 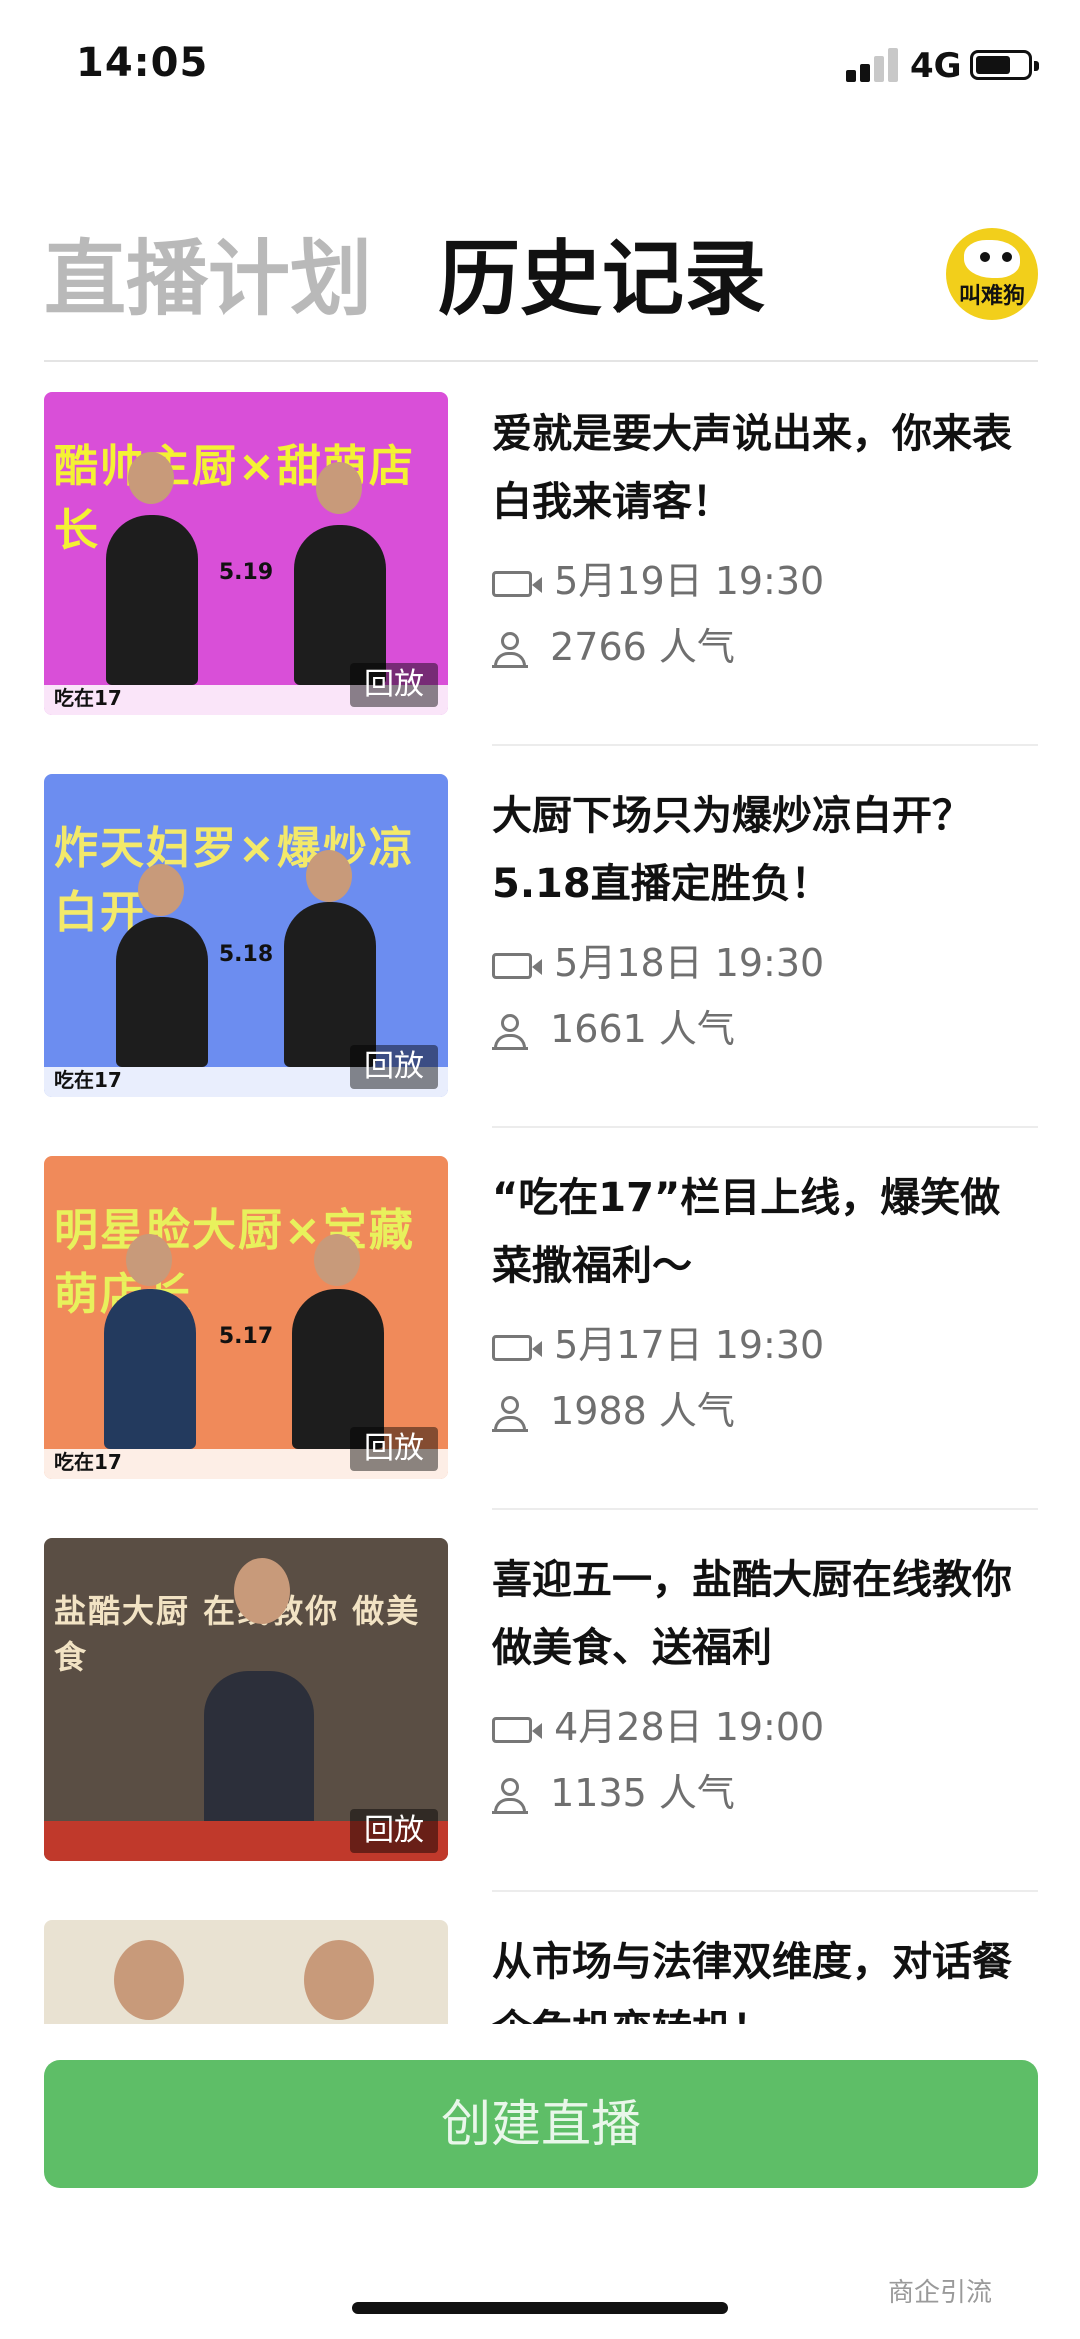 What do you see at coordinates (746, 1232) in the screenshot?
I see `item-title: “吃在17”栏目上线，爆笑做菜撒福利～` at bounding box center [746, 1232].